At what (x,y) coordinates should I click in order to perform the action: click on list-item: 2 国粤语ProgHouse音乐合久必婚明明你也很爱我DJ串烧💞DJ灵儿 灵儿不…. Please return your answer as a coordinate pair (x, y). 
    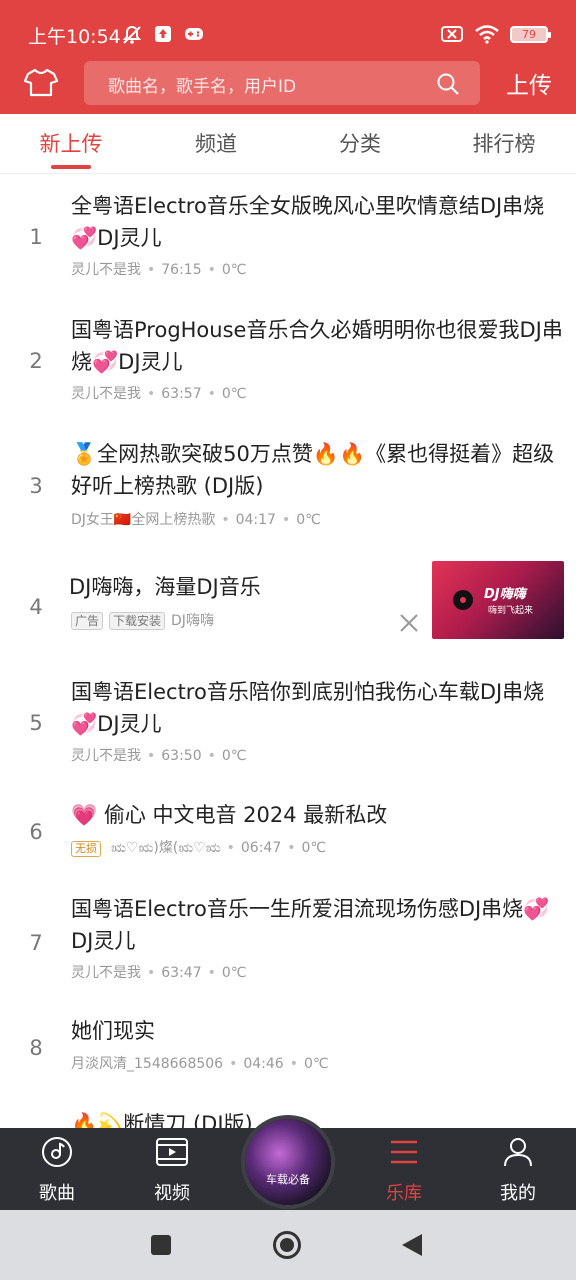
    Looking at the image, I should click on (288, 361).